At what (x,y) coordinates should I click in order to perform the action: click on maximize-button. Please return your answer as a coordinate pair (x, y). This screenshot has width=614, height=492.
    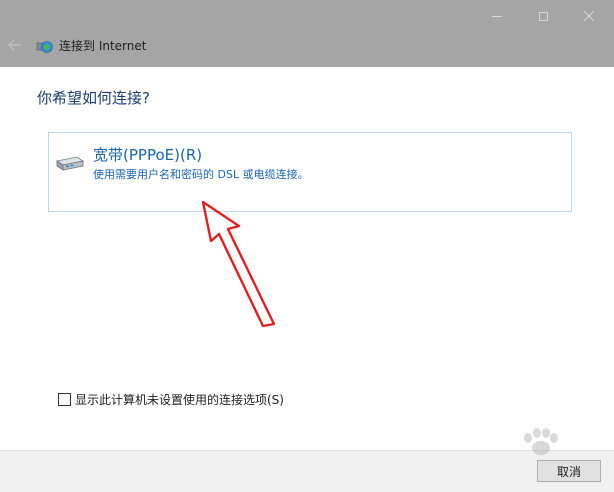
    Looking at the image, I should click on (543, 16).